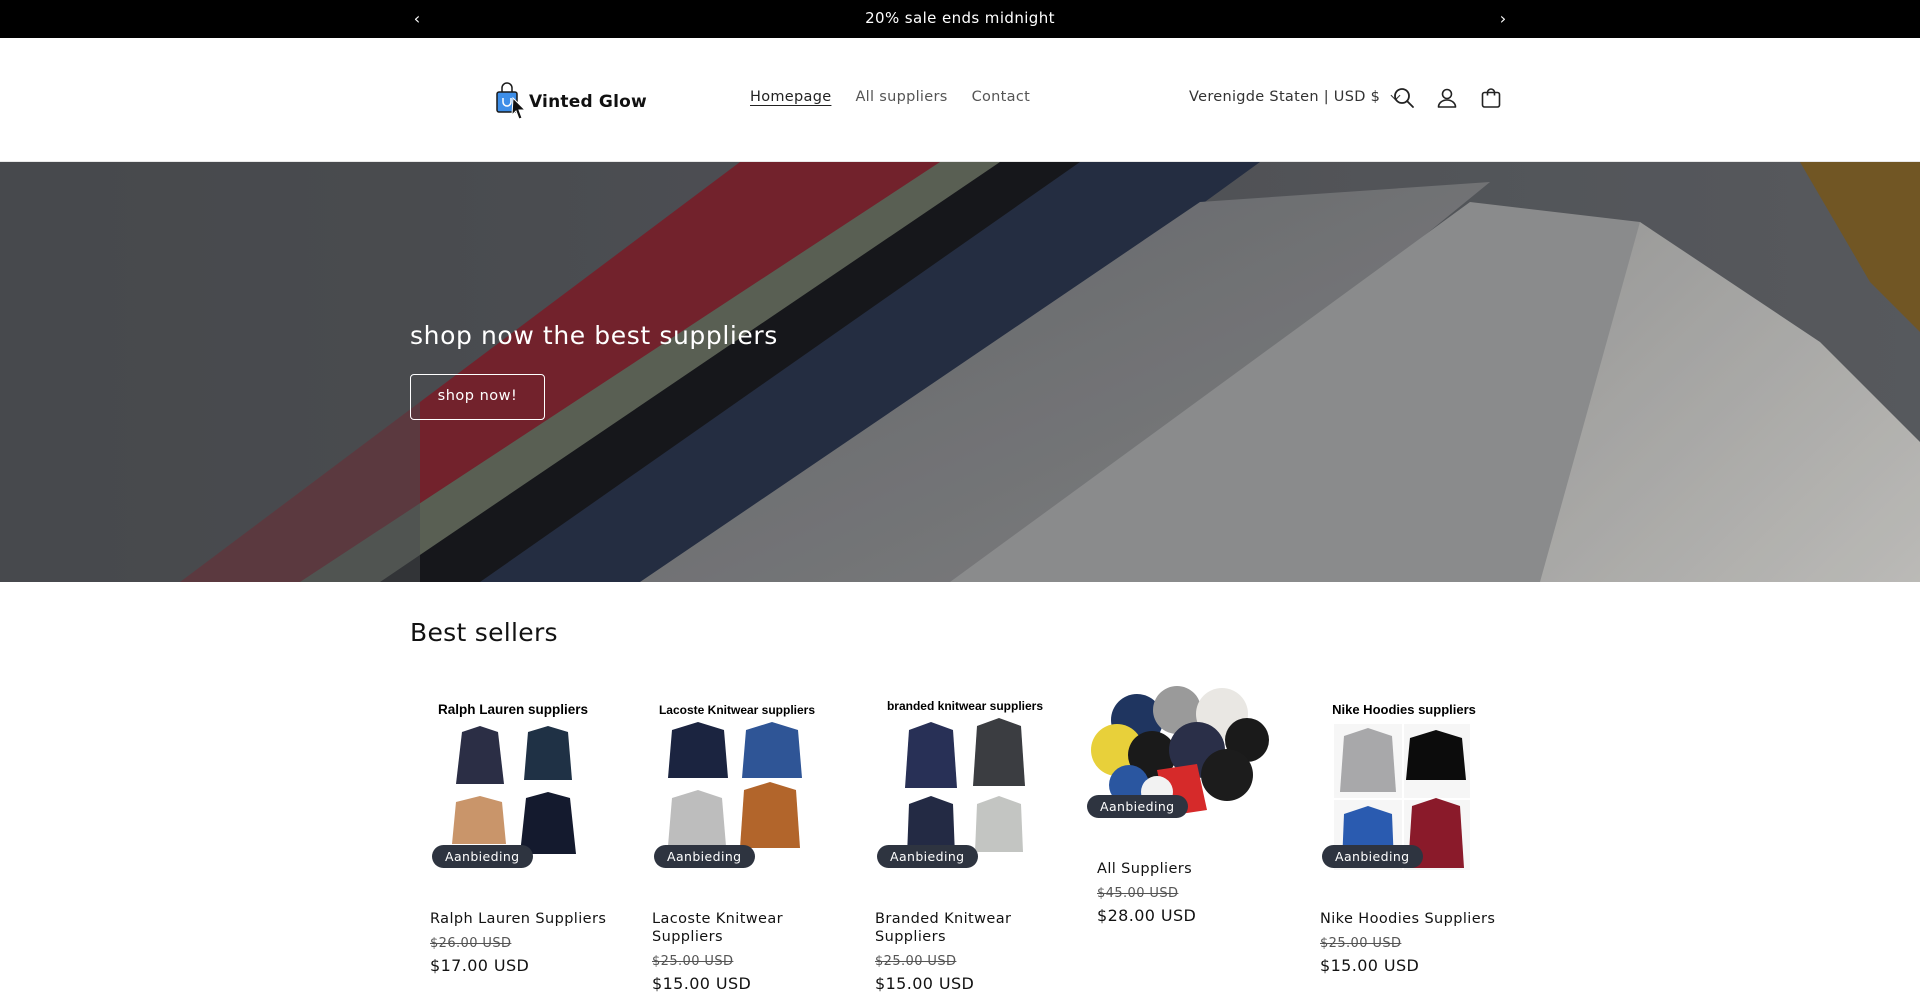 The image size is (1920, 993). I want to click on shop-now-button: shop now!, so click(477, 397).